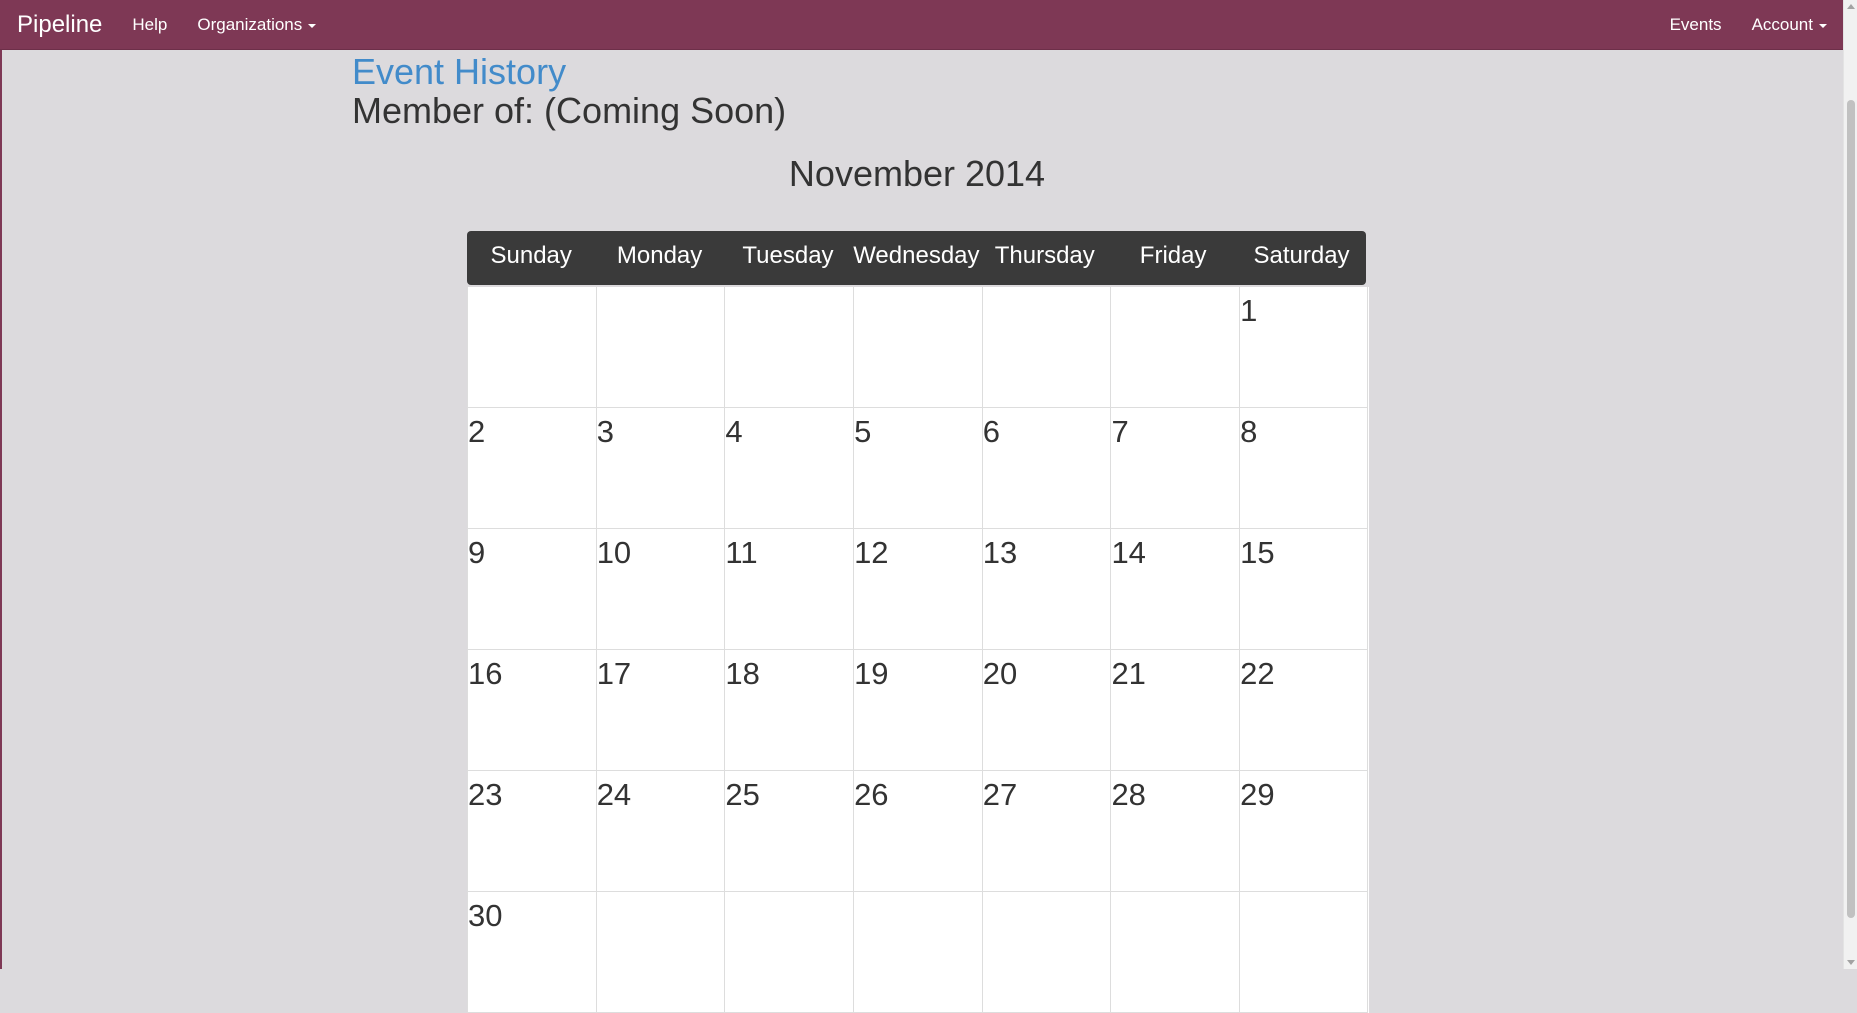  What do you see at coordinates (1046, 468) in the screenshot?
I see `calendar-day-6: 6` at bounding box center [1046, 468].